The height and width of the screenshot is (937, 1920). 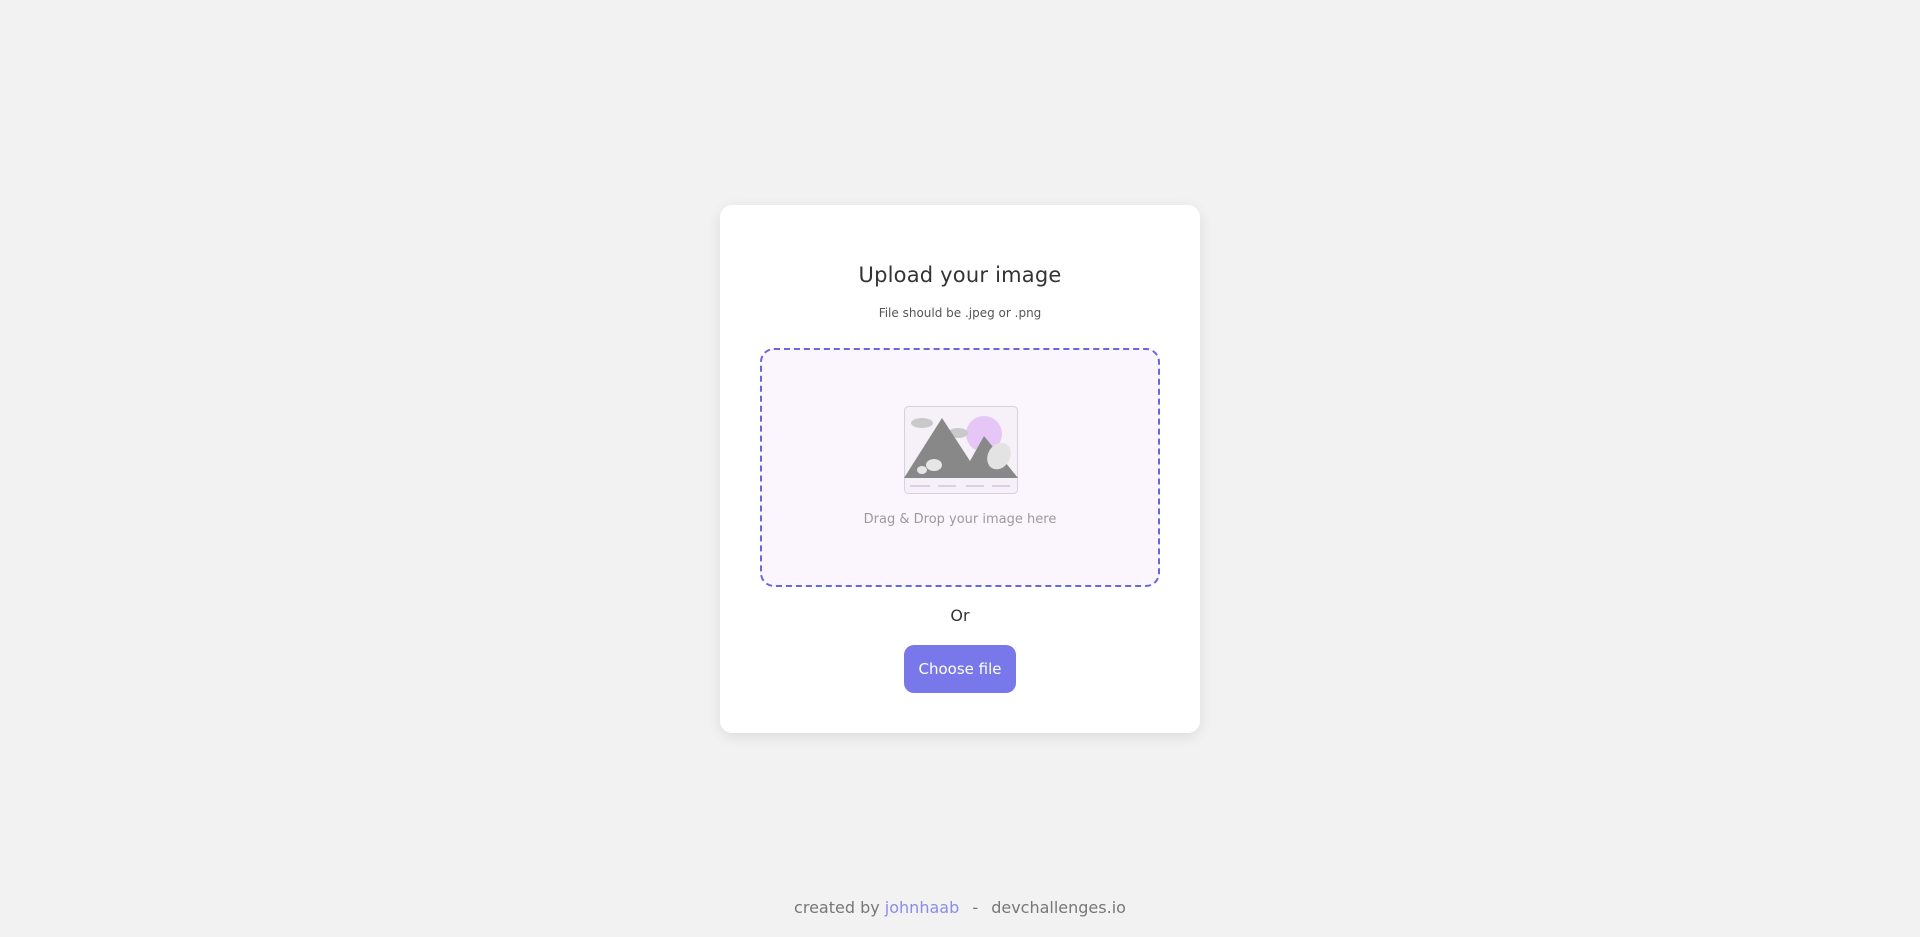 I want to click on drop-zone: Drag & Drop your image here, so click(x=960, y=467).